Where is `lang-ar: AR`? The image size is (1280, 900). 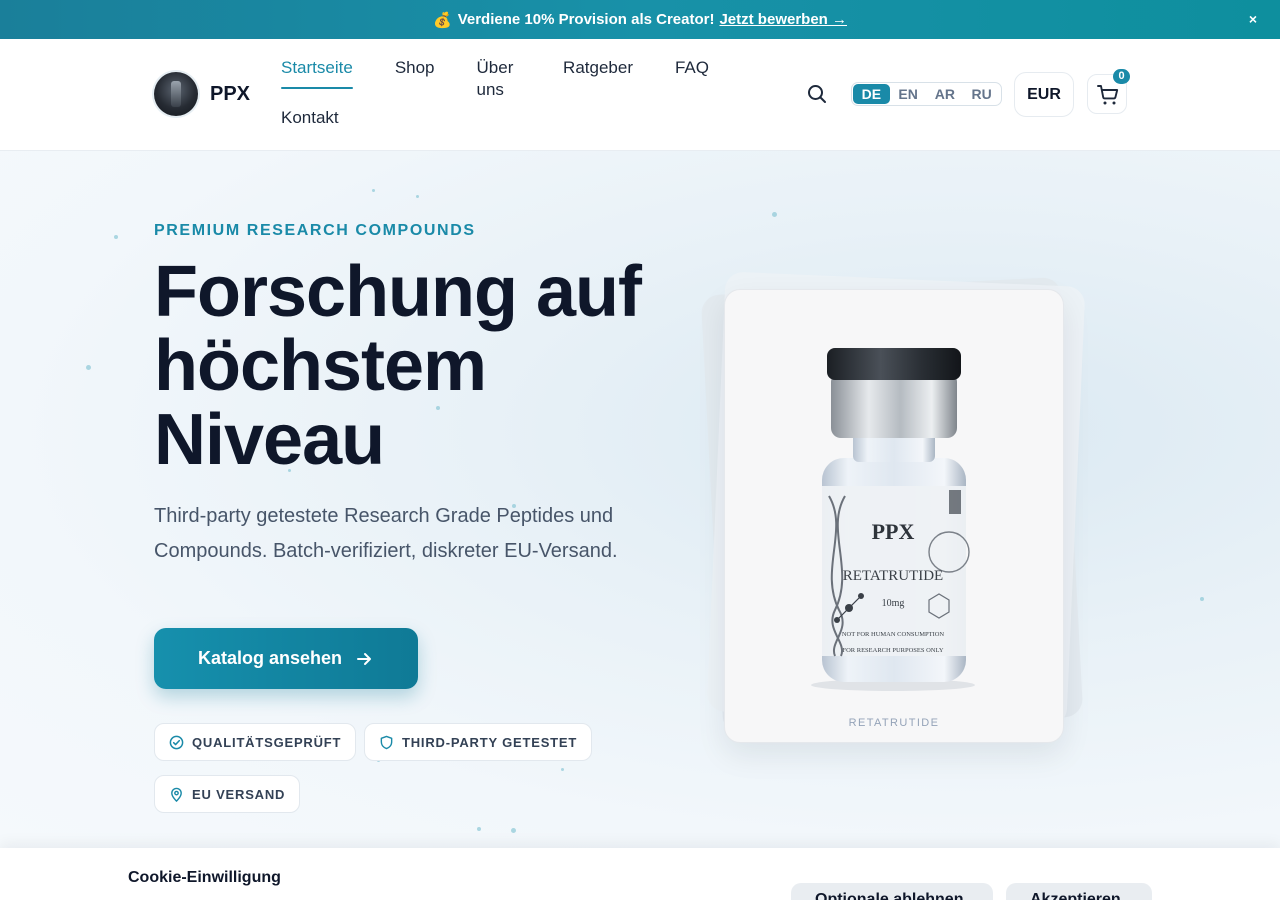 lang-ar: AR is located at coordinates (945, 94).